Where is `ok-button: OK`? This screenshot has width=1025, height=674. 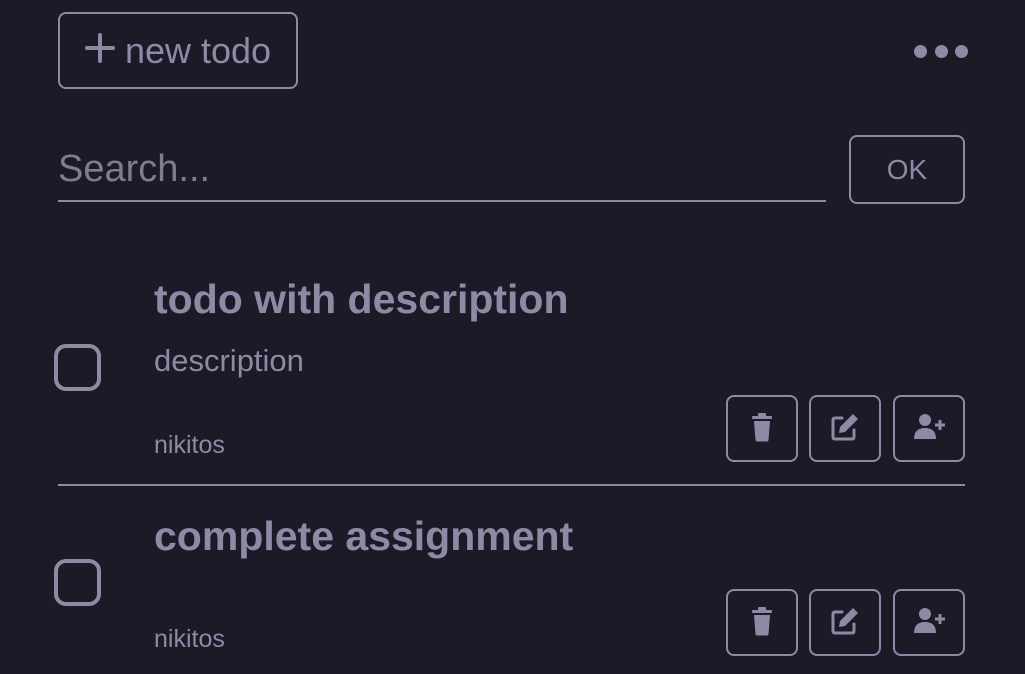 ok-button: OK is located at coordinates (907, 169).